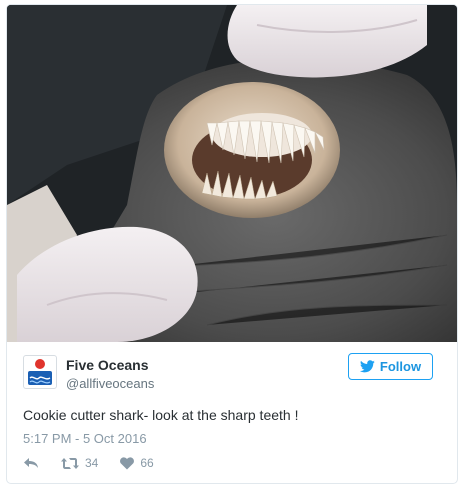 The image size is (466, 498). What do you see at coordinates (70, 463) in the screenshot?
I see `retweet-icon` at bounding box center [70, 463].